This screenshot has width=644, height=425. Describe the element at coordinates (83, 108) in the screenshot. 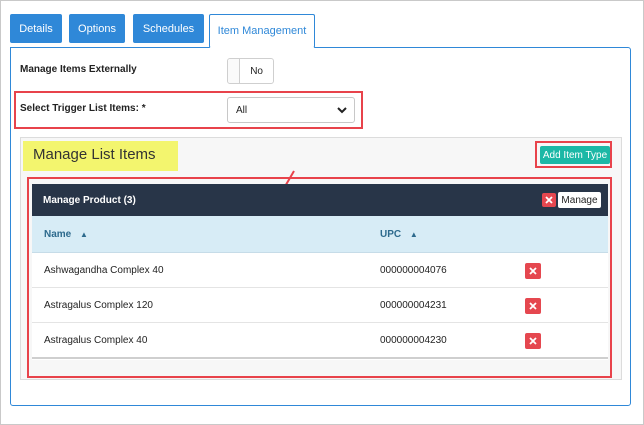

I see `trigger-list-label: Select Trigger List Items: *` at that location.